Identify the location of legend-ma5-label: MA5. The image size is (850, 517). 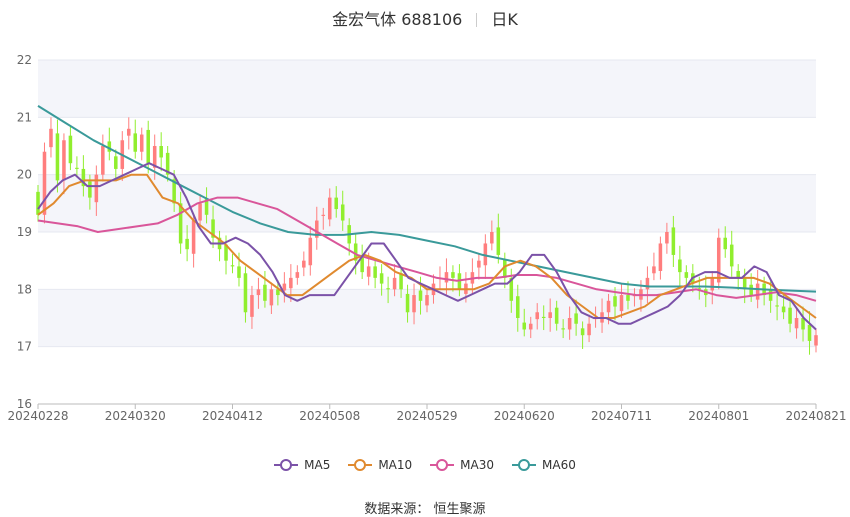
(317, 465).